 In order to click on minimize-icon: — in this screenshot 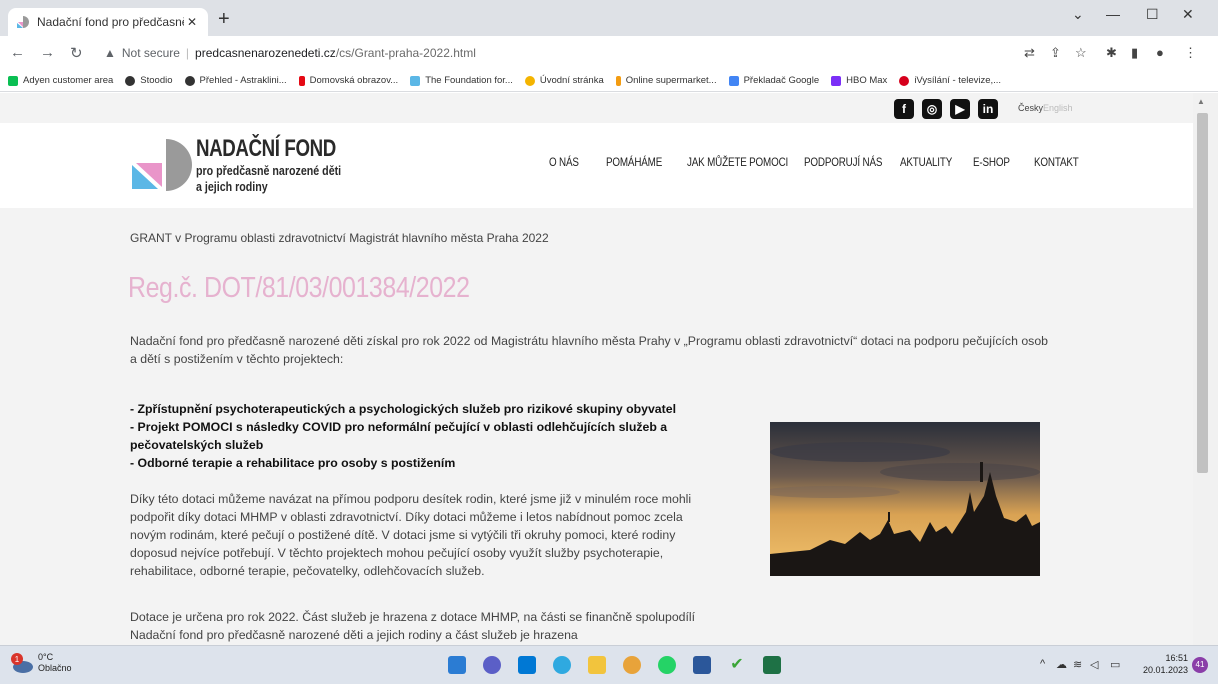, I will do `click(1113, 14)`.